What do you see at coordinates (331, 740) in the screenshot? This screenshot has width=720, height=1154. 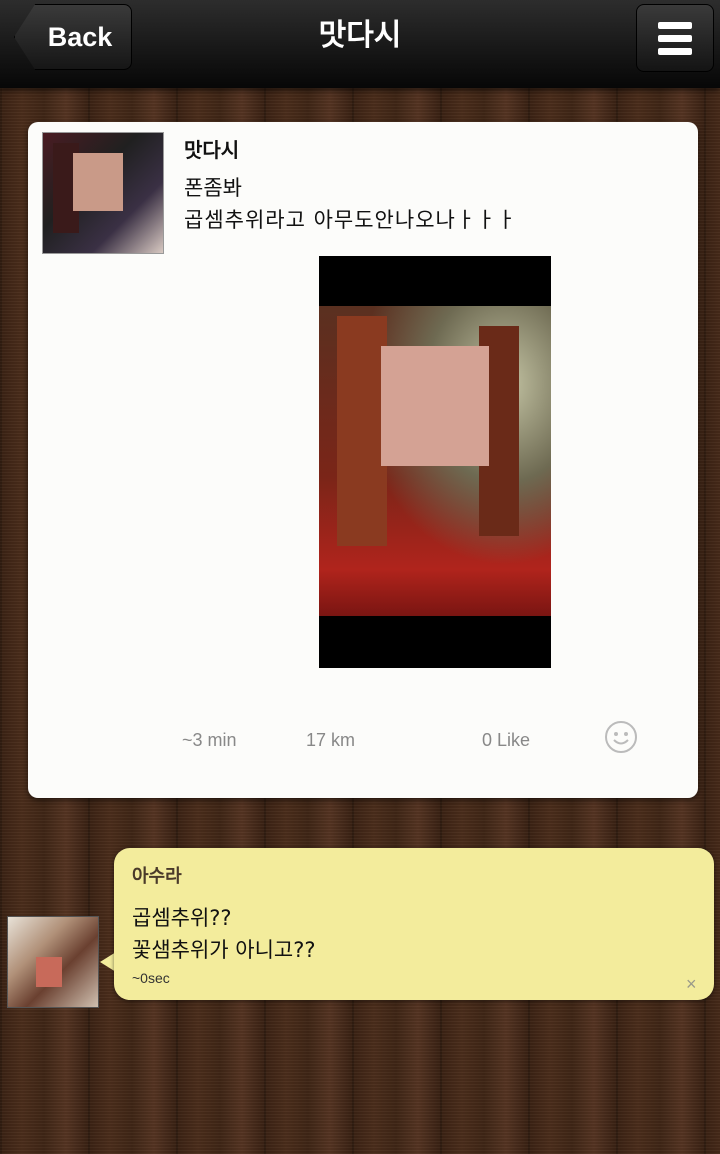 I see `post-distance: 17 km` at bounding box center [331, 740].